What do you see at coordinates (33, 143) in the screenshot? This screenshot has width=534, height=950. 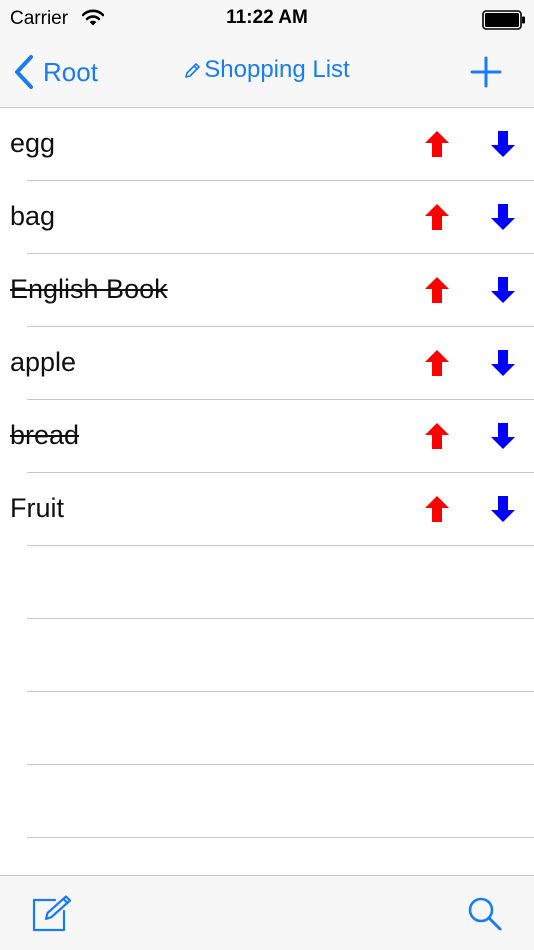 I see `list-item-label: egg` at bounding box center [33, 143].